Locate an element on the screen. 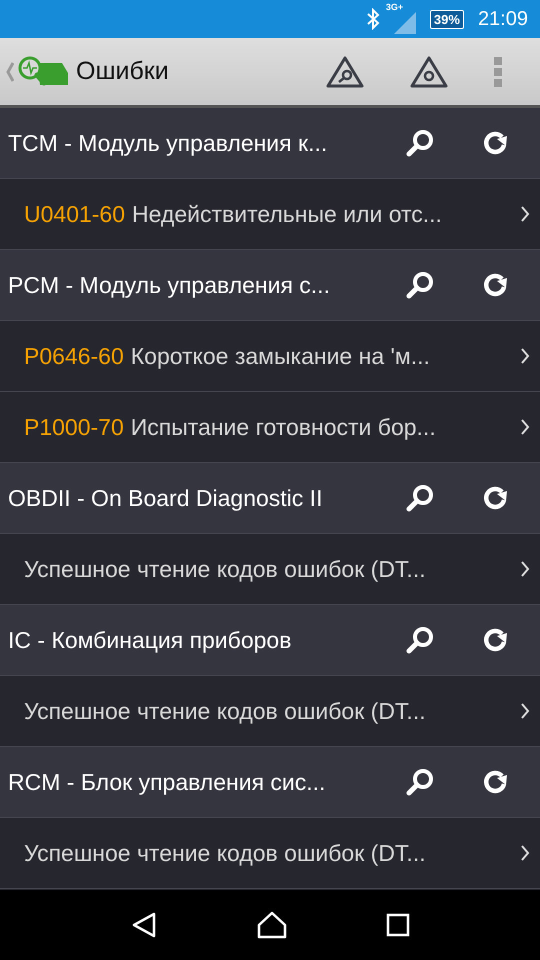  module-name: IC - Комбинация приборов is located at coordinates (150, 640).